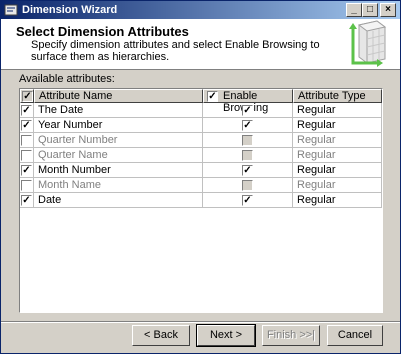  I want to click on attribute-row: ✓ Date ✓ Regular, so click(201, 200).